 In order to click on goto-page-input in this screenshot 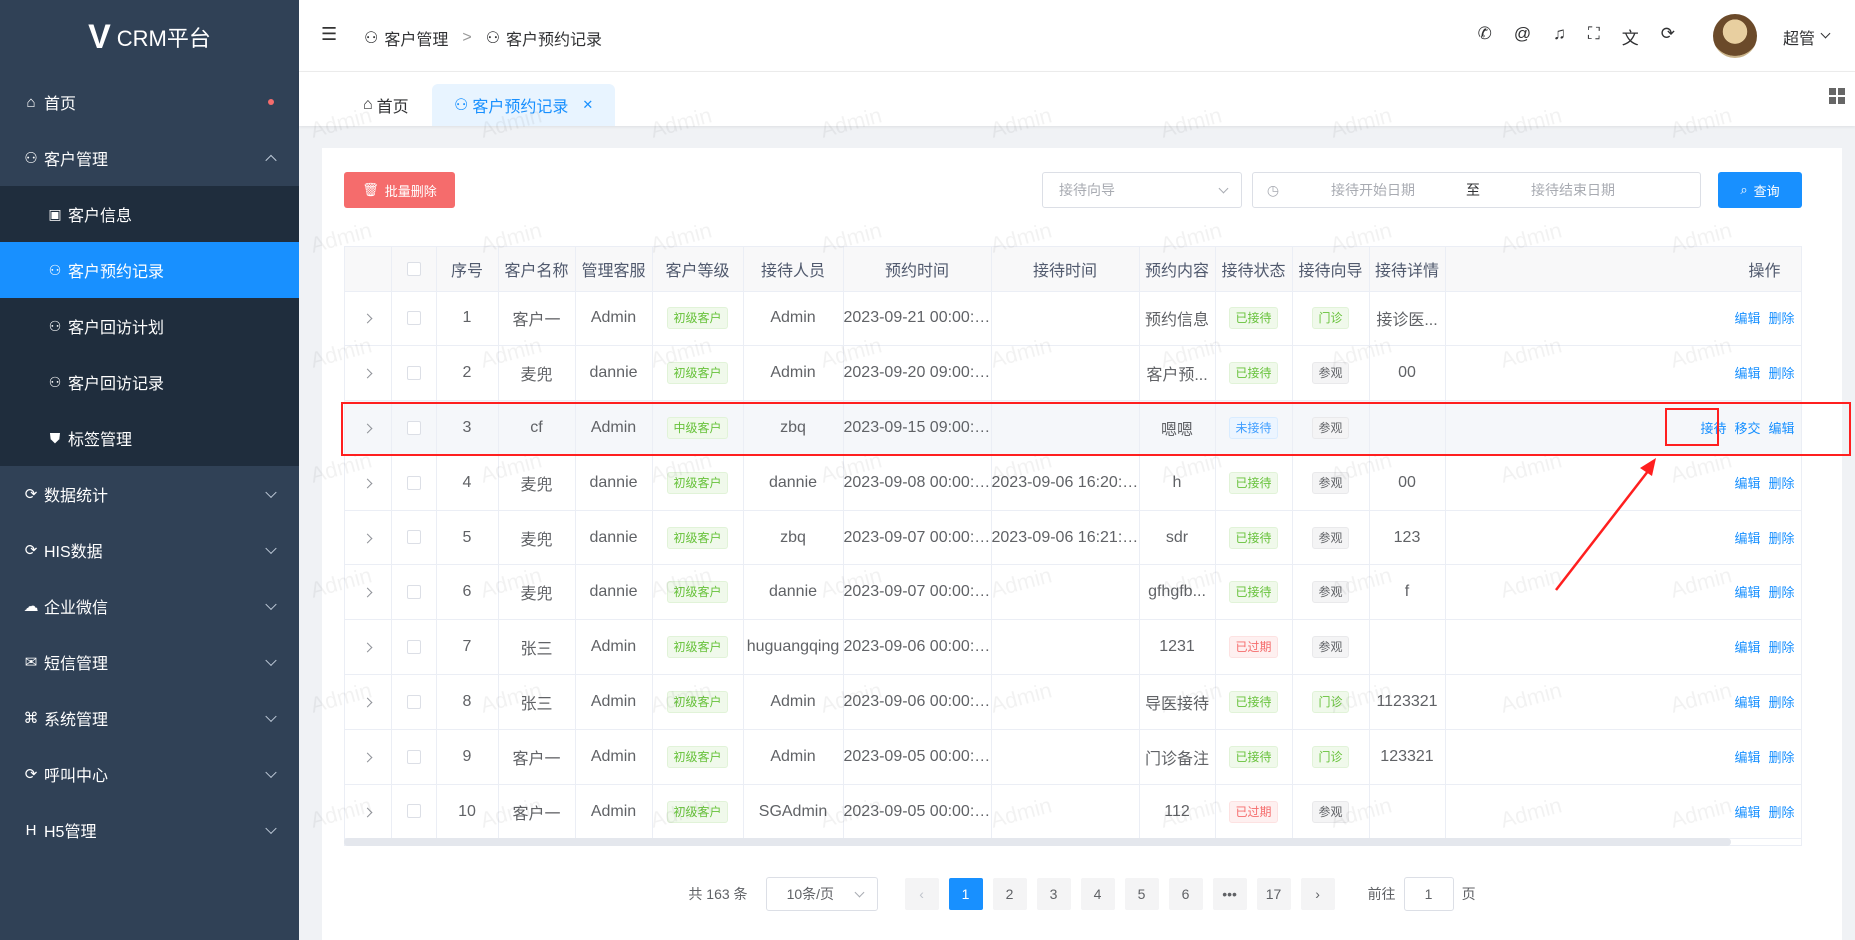, I will do `click(1428, 894)`.